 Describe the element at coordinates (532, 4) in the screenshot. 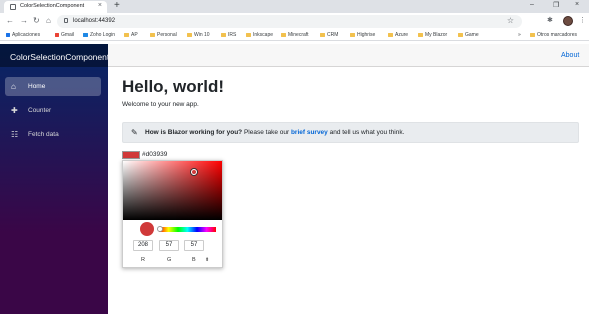

I see `minimize-button: –` at that location.